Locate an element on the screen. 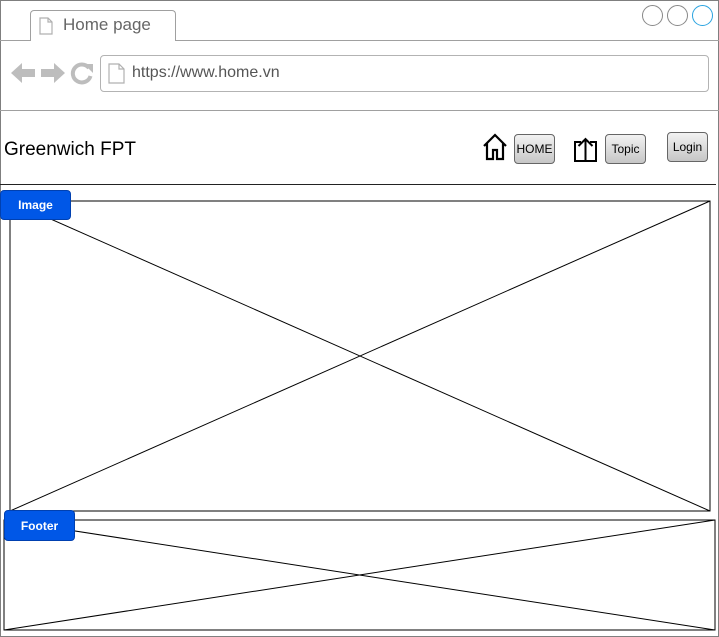 Image resolution: width=719 pixels, height=637 pixels. minimize-button is located at coordinates (652, 15).